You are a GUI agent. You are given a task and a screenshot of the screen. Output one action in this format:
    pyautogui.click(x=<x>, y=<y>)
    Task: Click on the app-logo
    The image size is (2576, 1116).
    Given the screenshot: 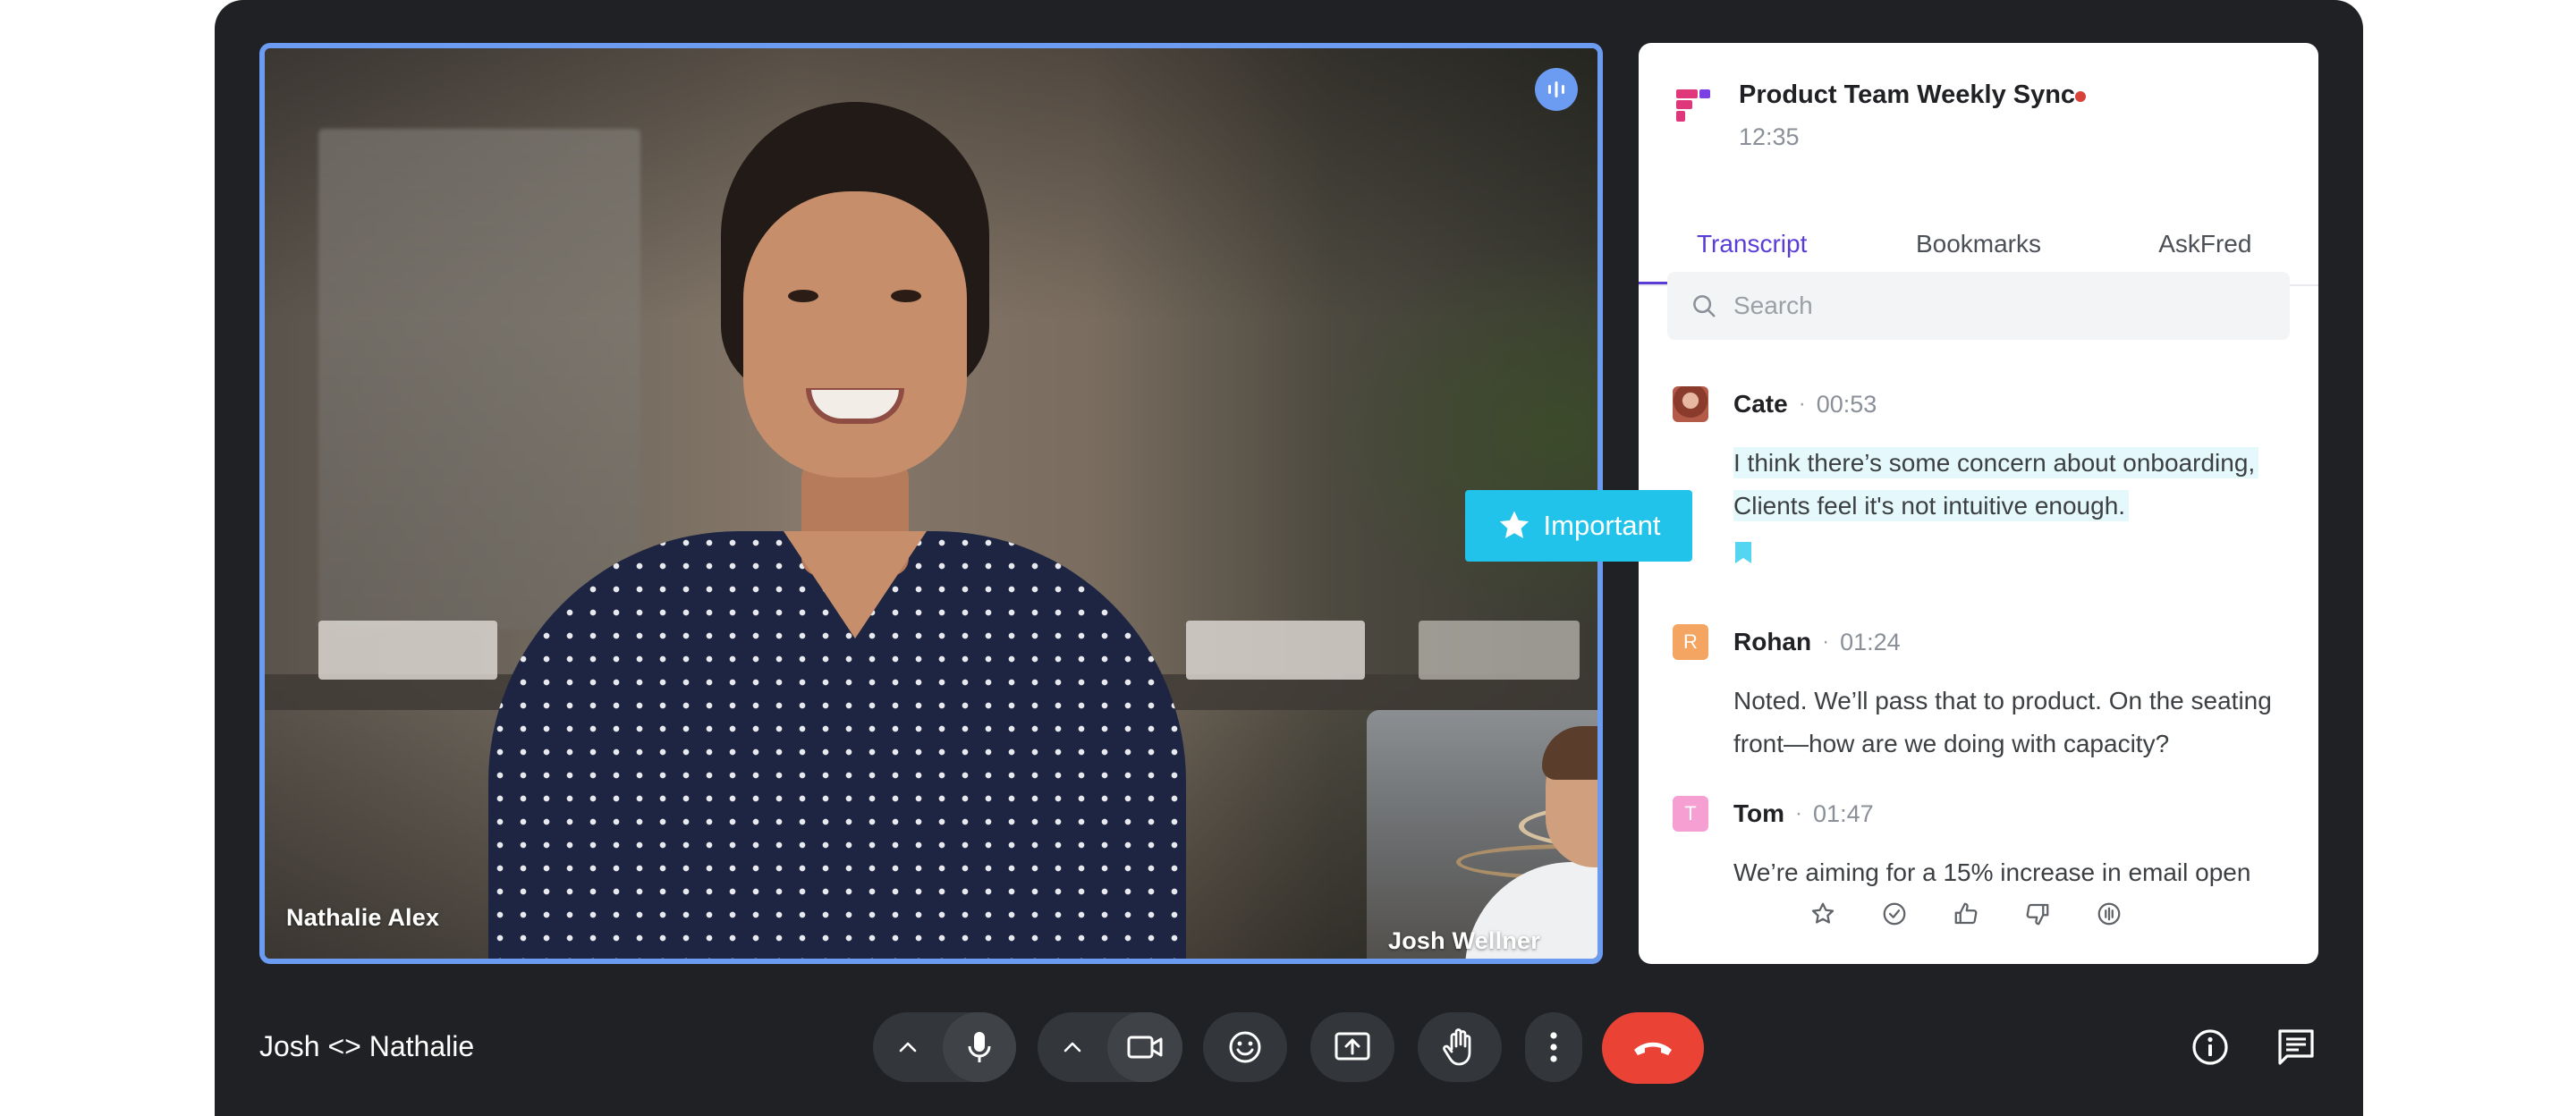 What is the action you would take?
    pyautogui.click(x=1693, y=104)
    